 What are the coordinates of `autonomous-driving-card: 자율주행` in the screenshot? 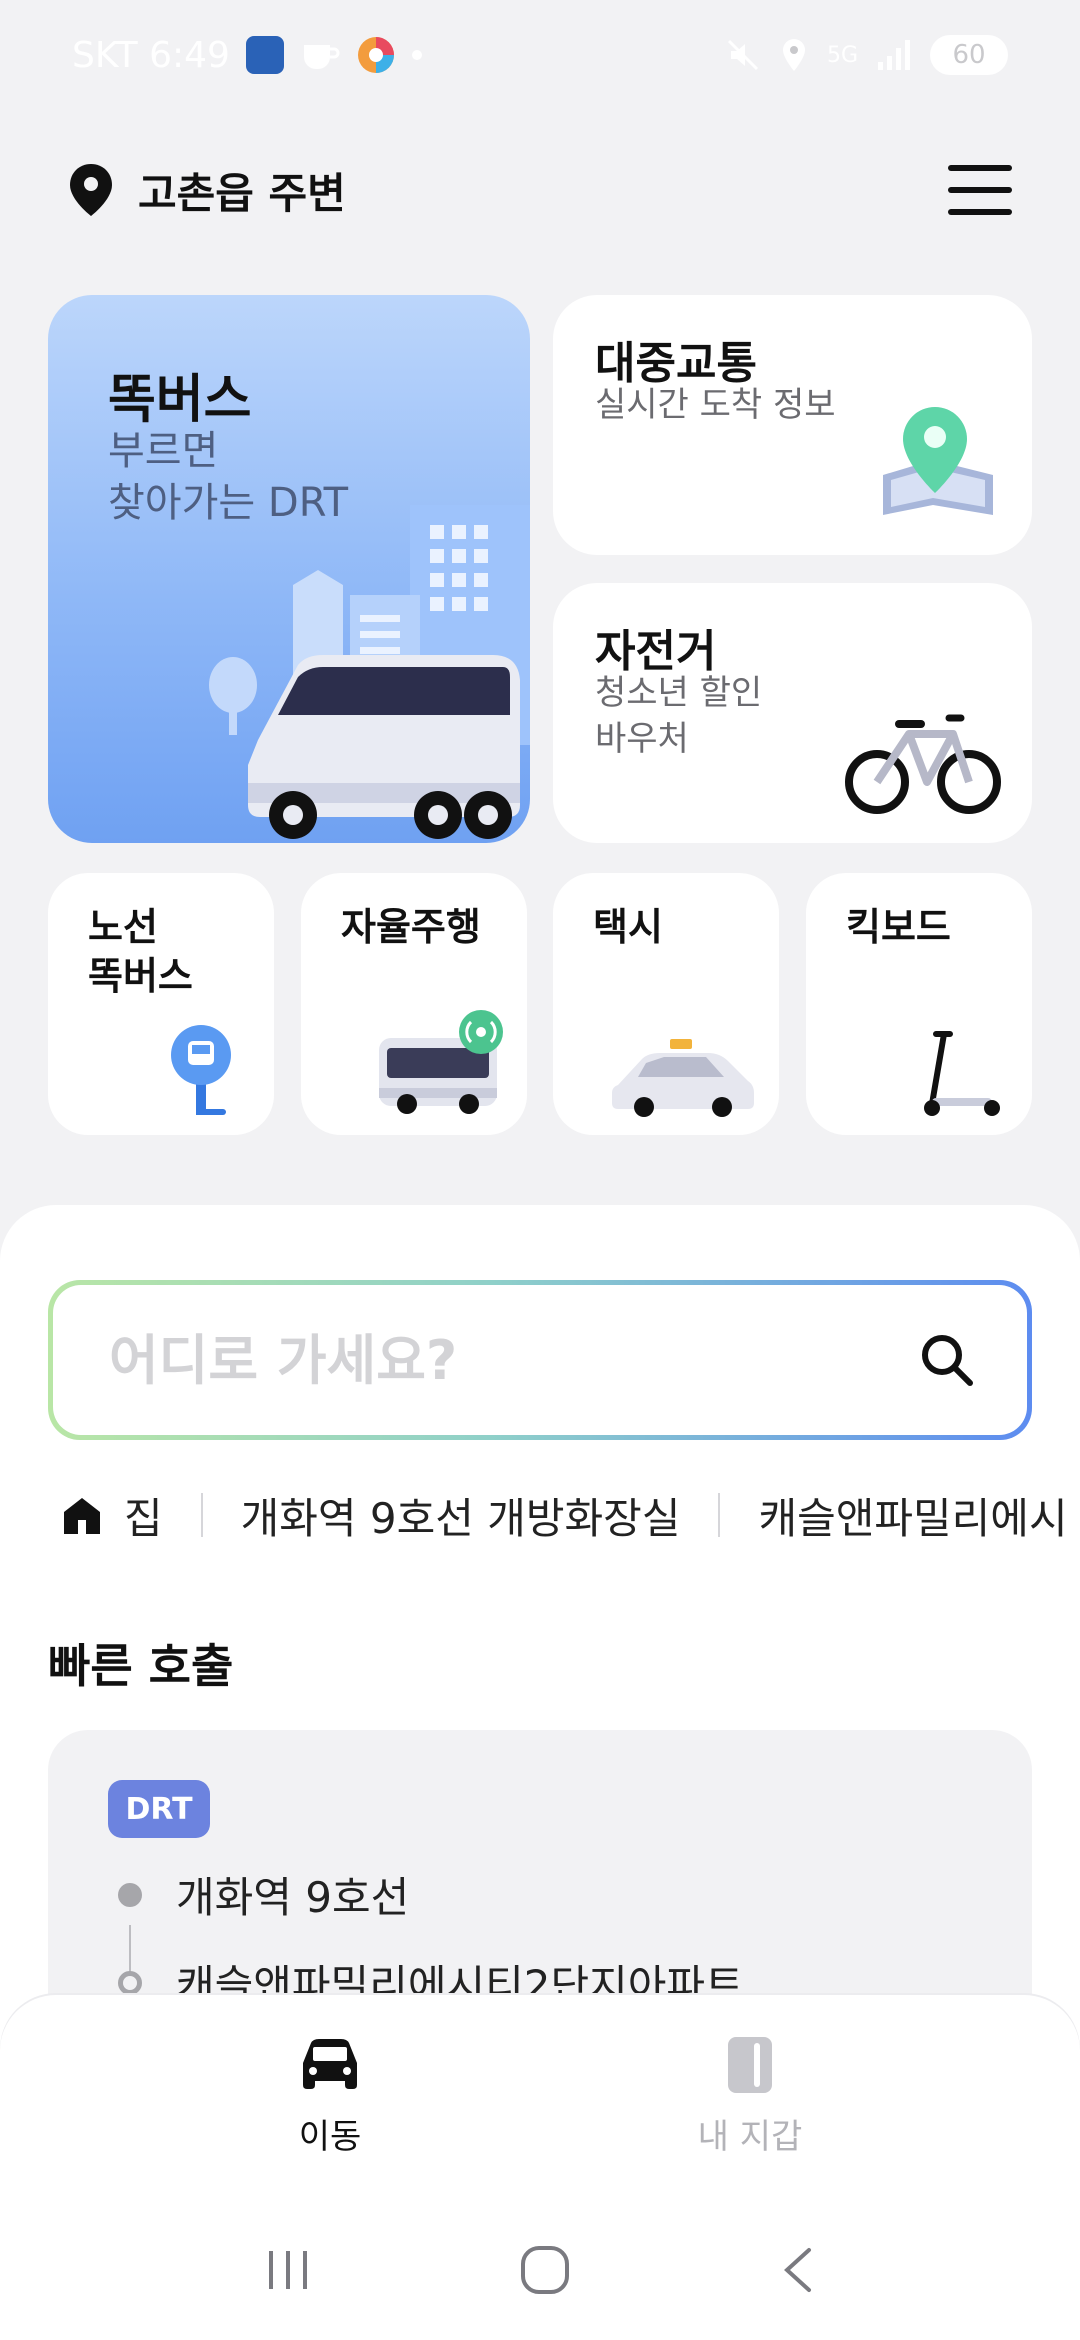 It's located at (414, 1004).